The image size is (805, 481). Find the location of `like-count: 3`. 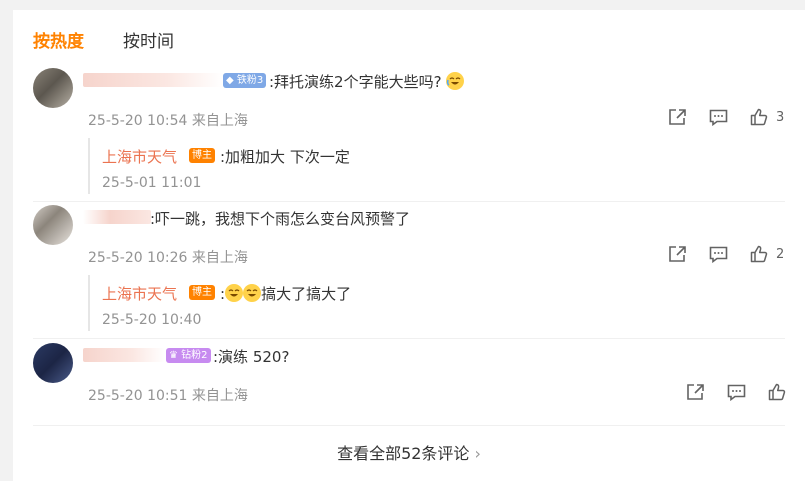

like-count: 3 is located at coordinates (780, 117).